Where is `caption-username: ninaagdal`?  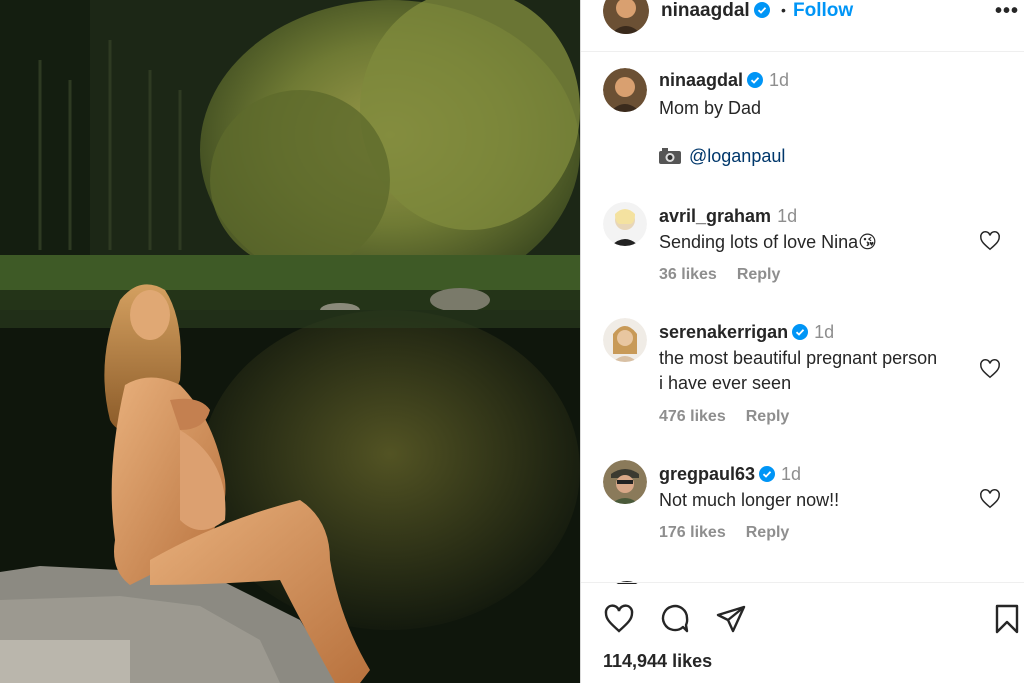
caption-username: ninaagdal is located at coordinates (701, 80).